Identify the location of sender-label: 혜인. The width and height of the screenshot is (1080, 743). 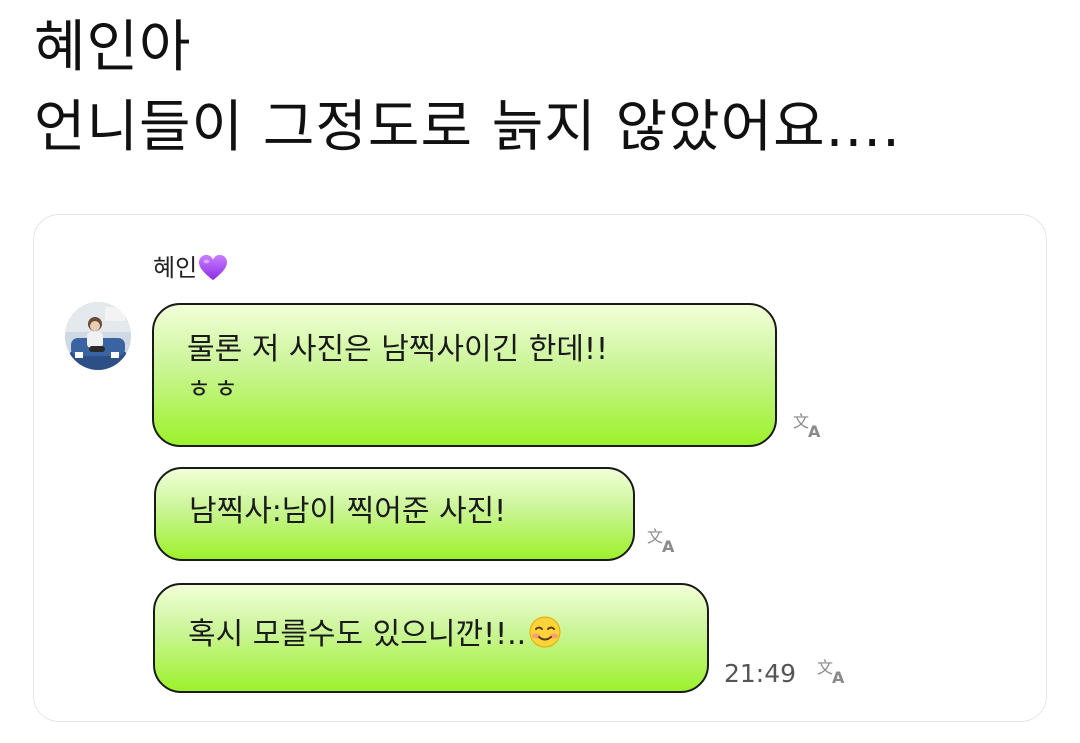
(190, 268).